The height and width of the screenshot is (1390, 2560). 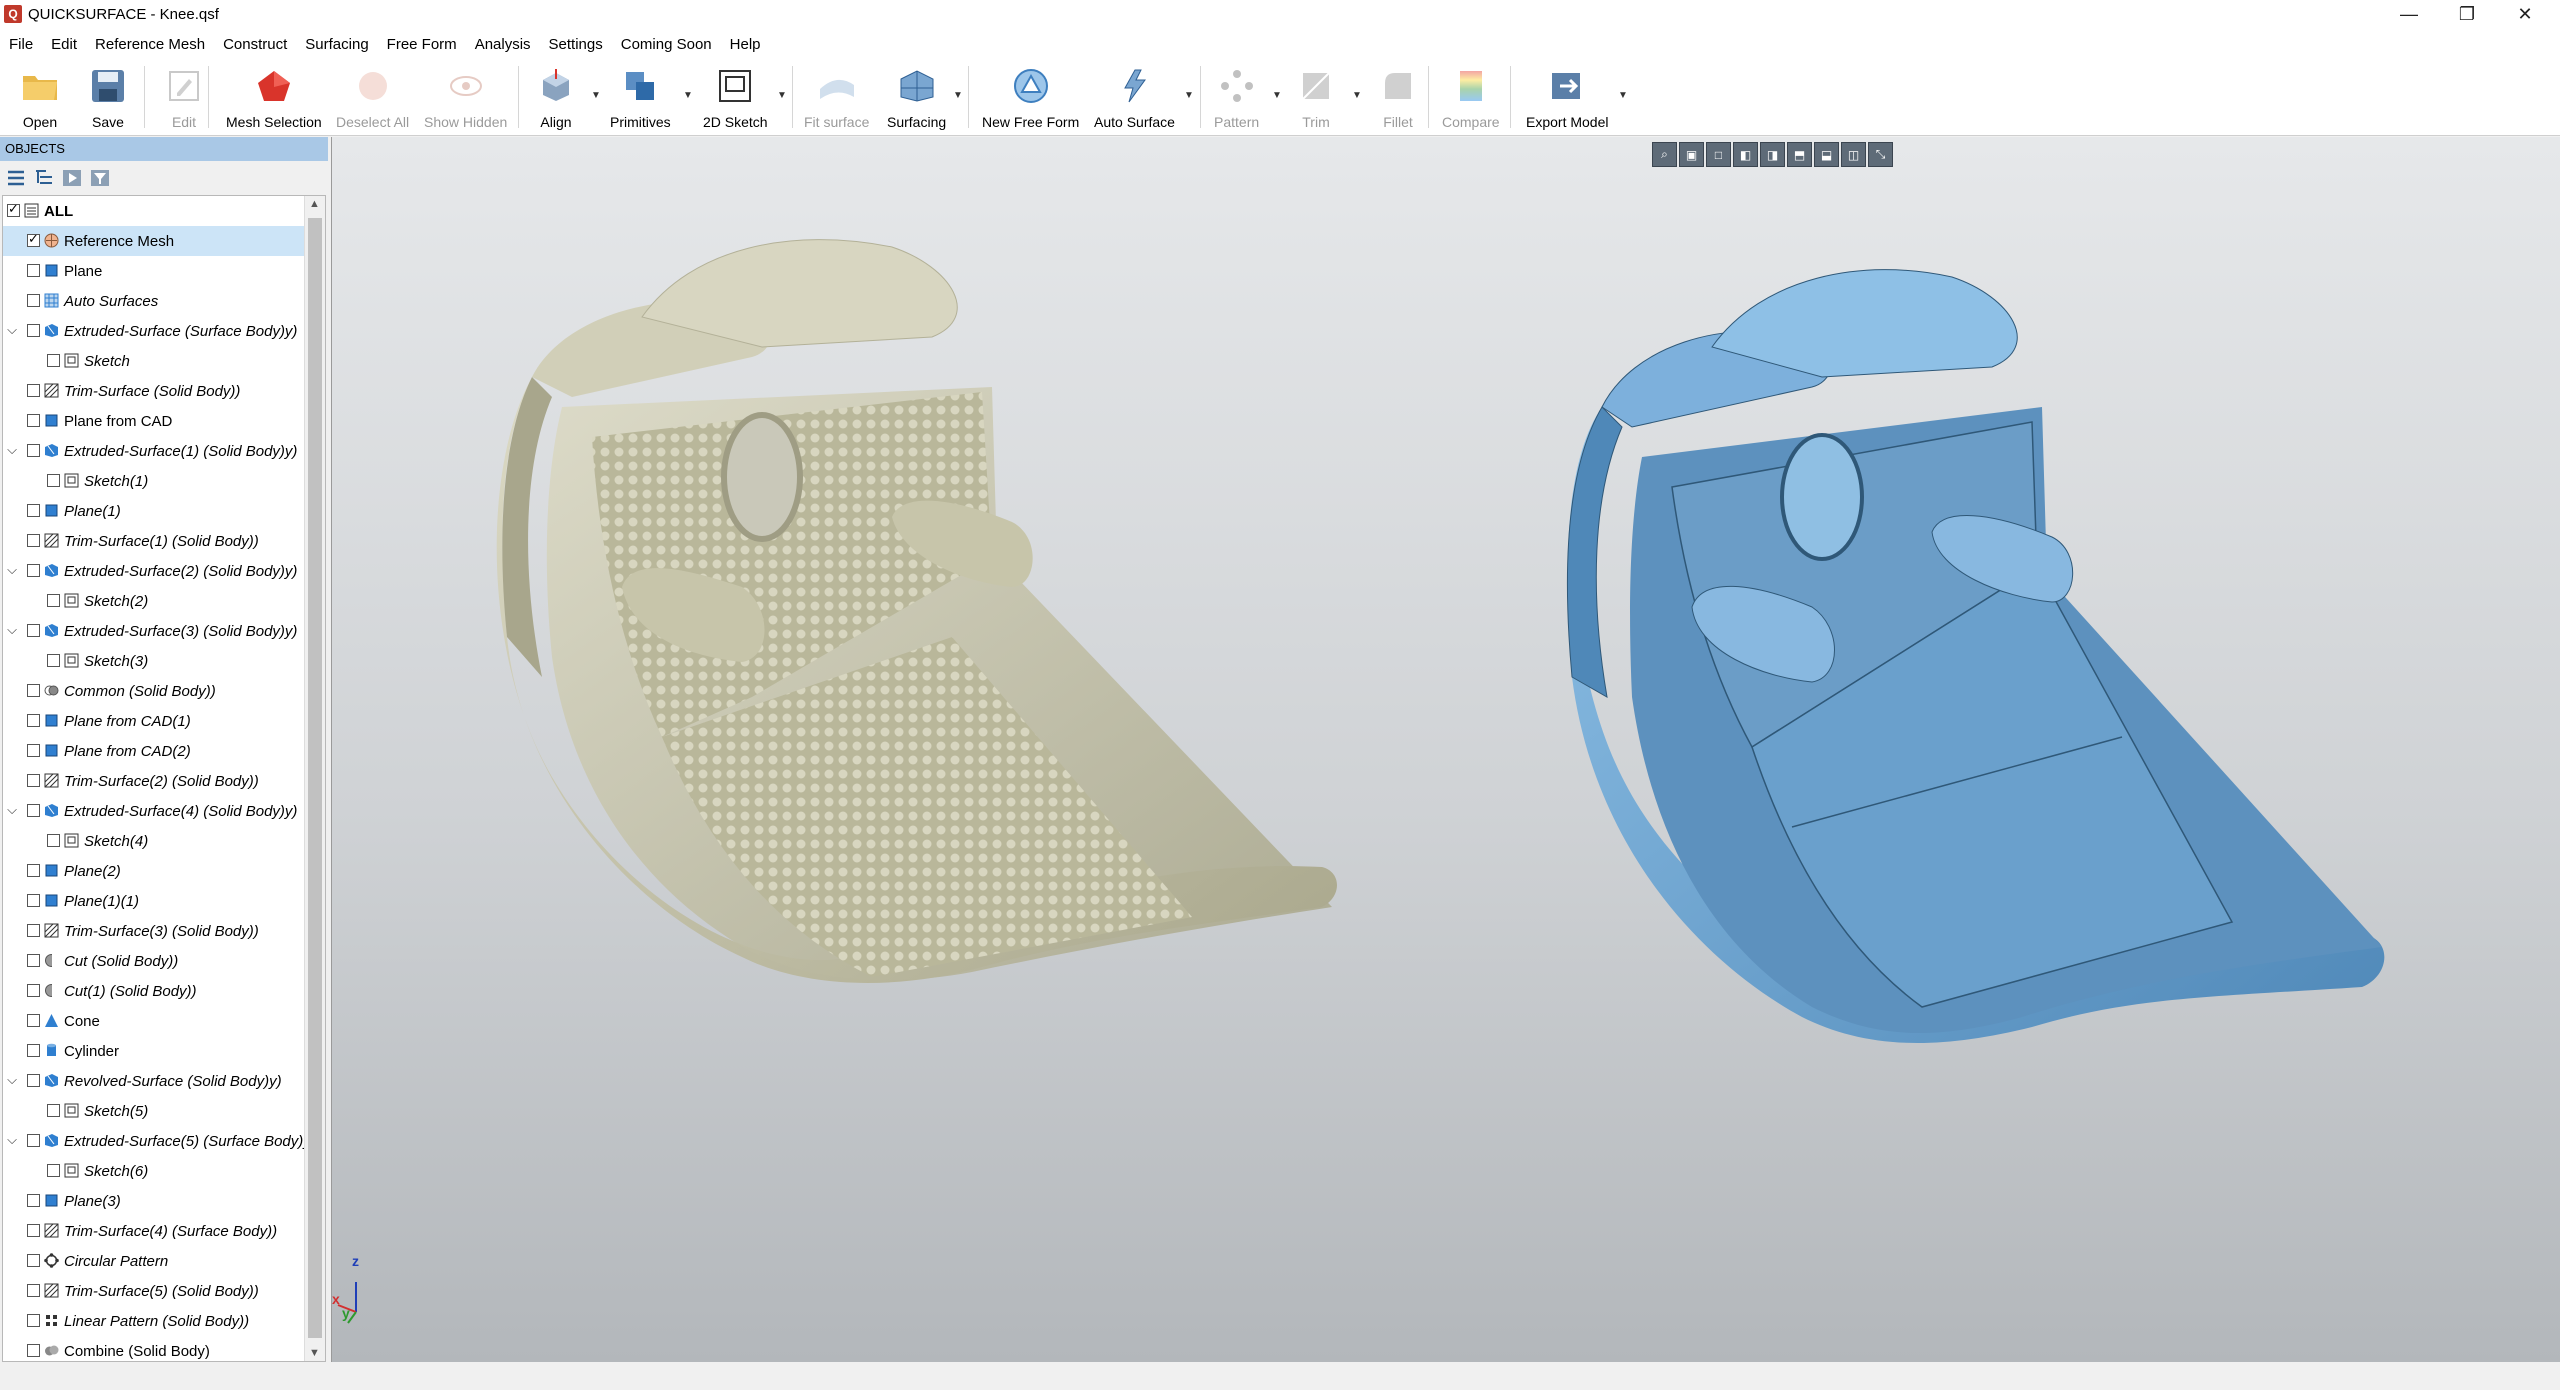 I want to click on edit-button: Edit, so click(x=184, y=99).